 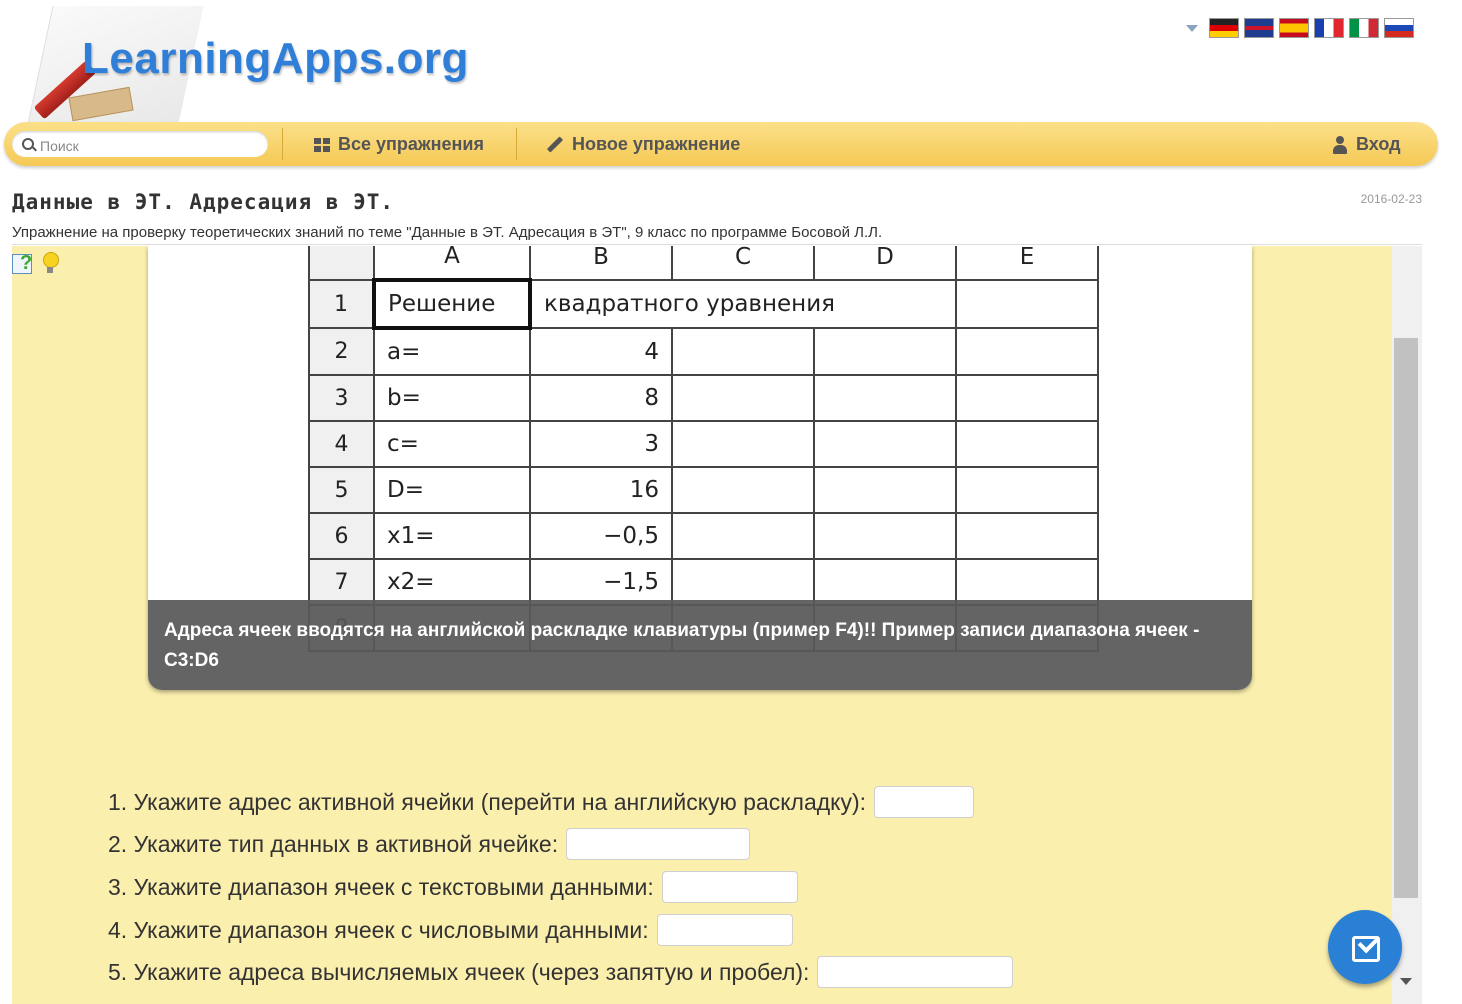 I want to click on sheet-row: 4 c= 3, so click(x=703, y=444).